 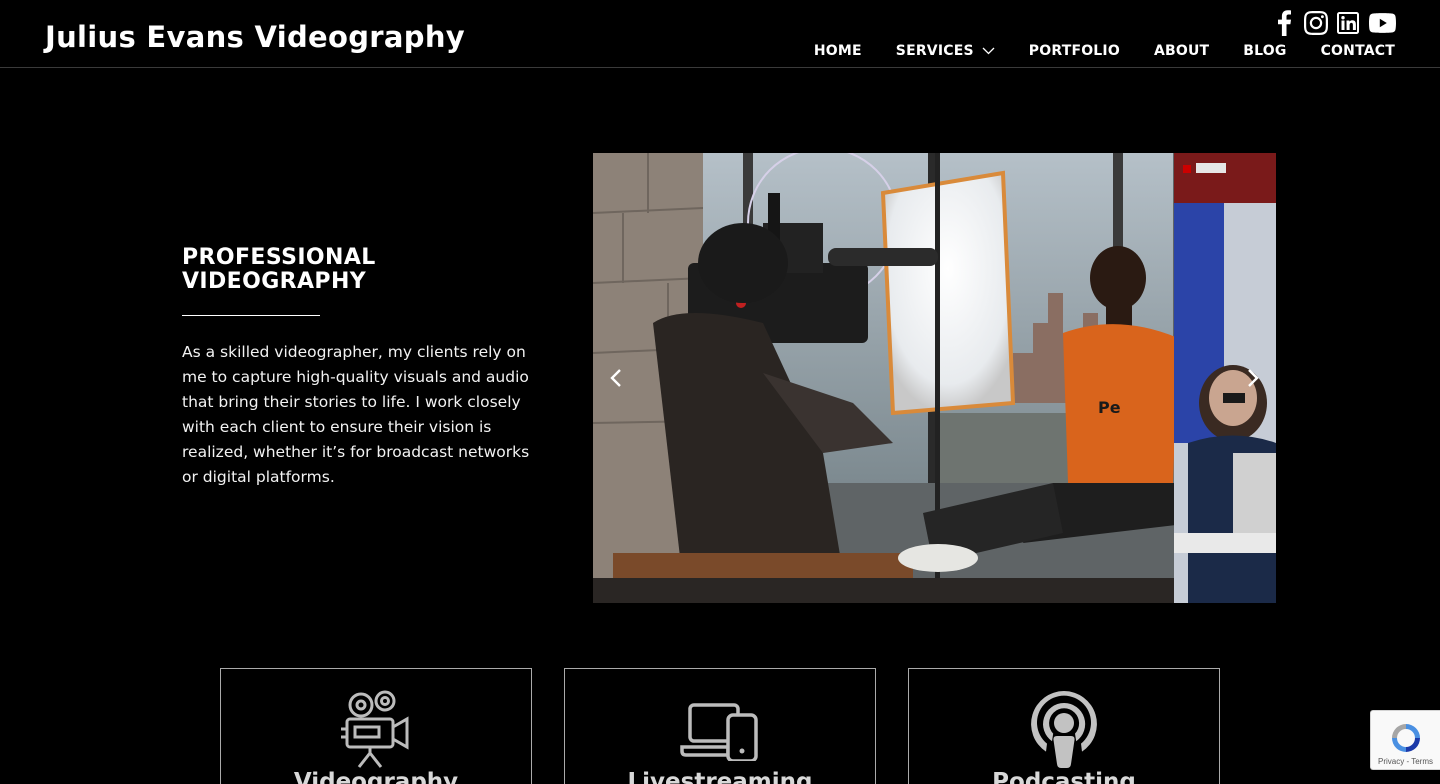 What do you see at coordinates (934, 51) in the screenshot?
I see `nav-services-label: SERVICES` at bounding box center [934, 51].